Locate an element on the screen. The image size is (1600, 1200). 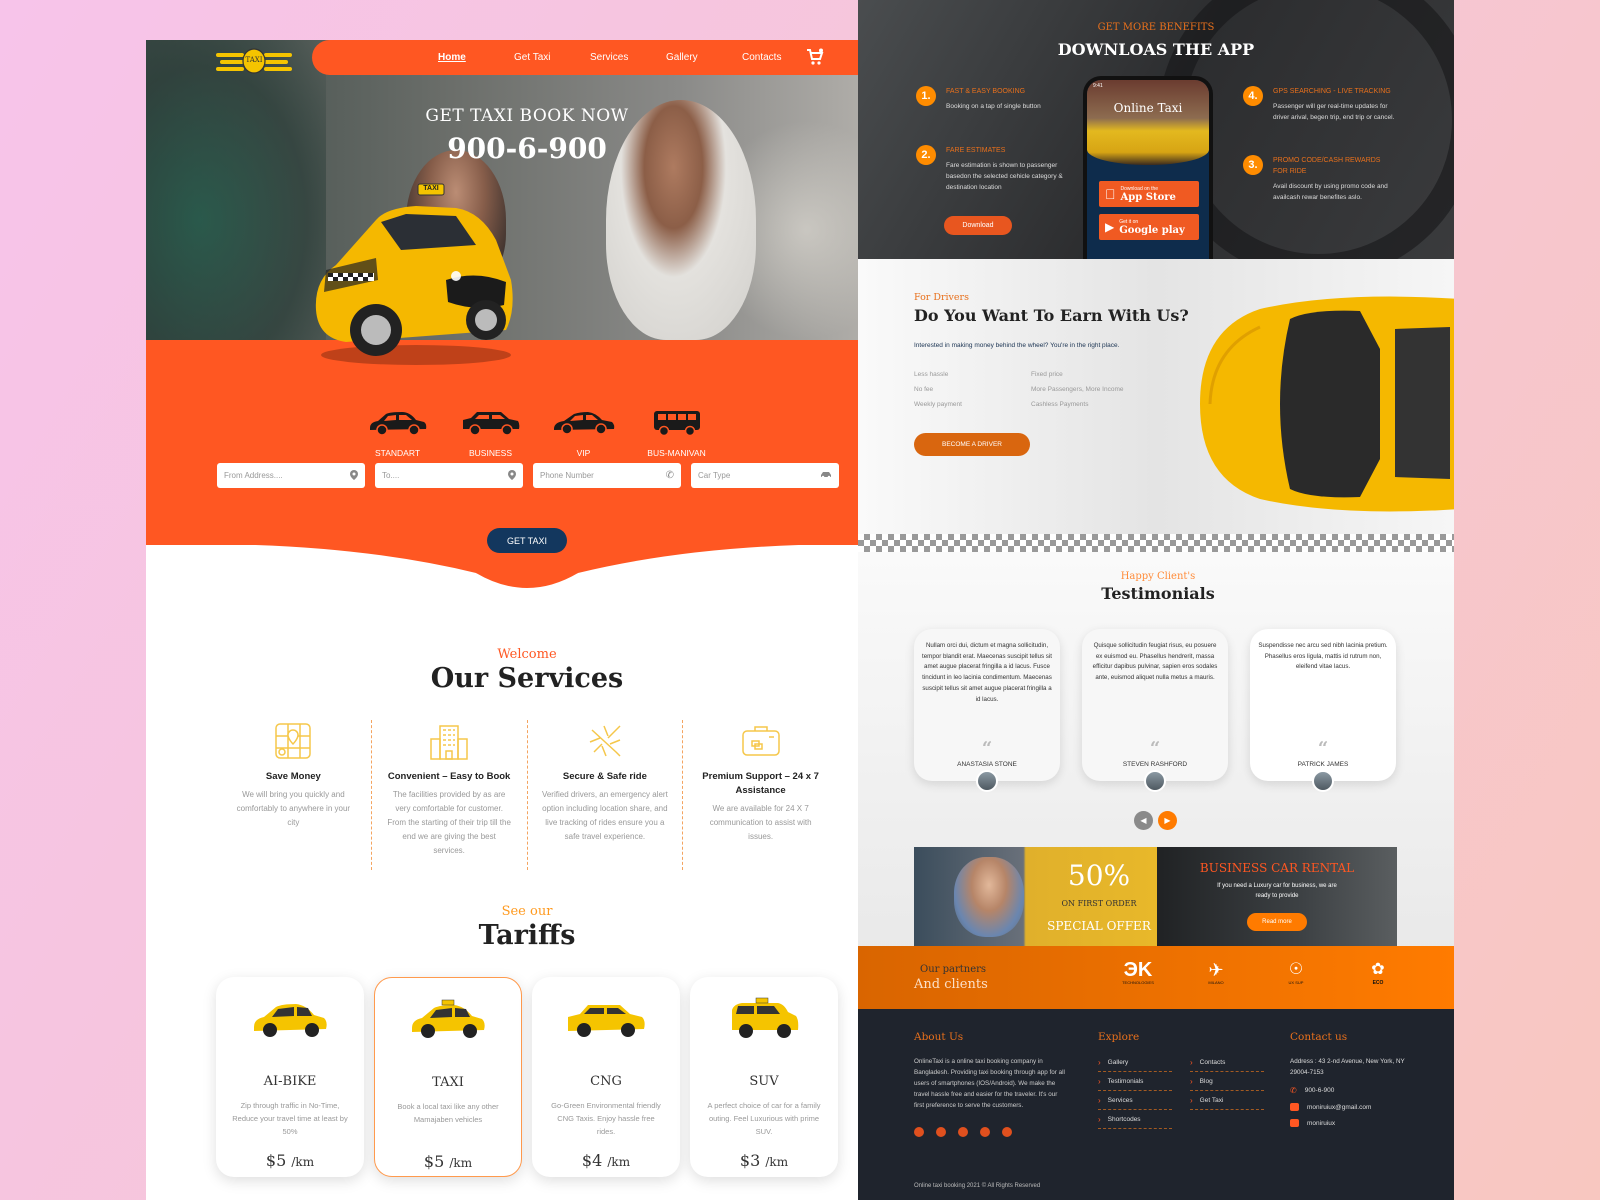
contact-phone: ✆ 900-6-900 is located at coordinates (1350, 1090).